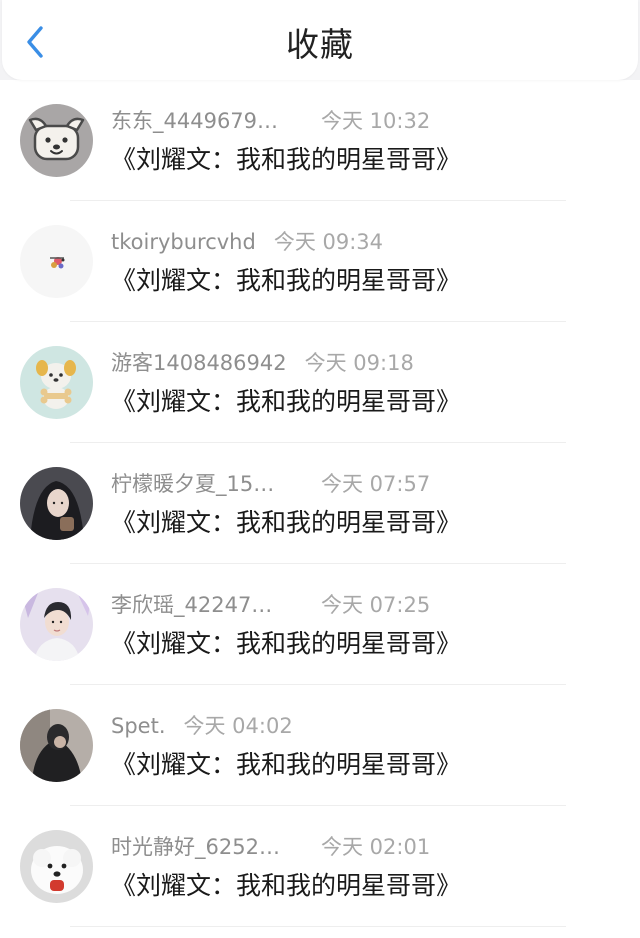 The height and width of the screenshot is (938, 640). I want to click on timestamp: 今天 02:01, so click(376, 847).